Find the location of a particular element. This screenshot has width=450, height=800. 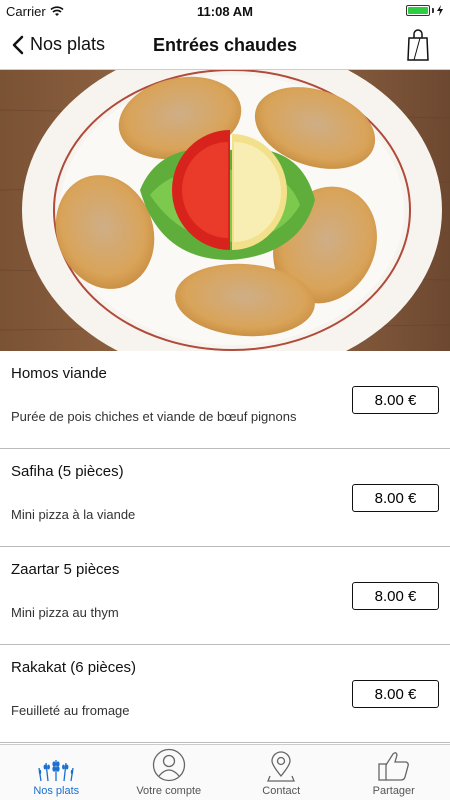

dish-name: Homos viande is located at coordinates (59, 373).